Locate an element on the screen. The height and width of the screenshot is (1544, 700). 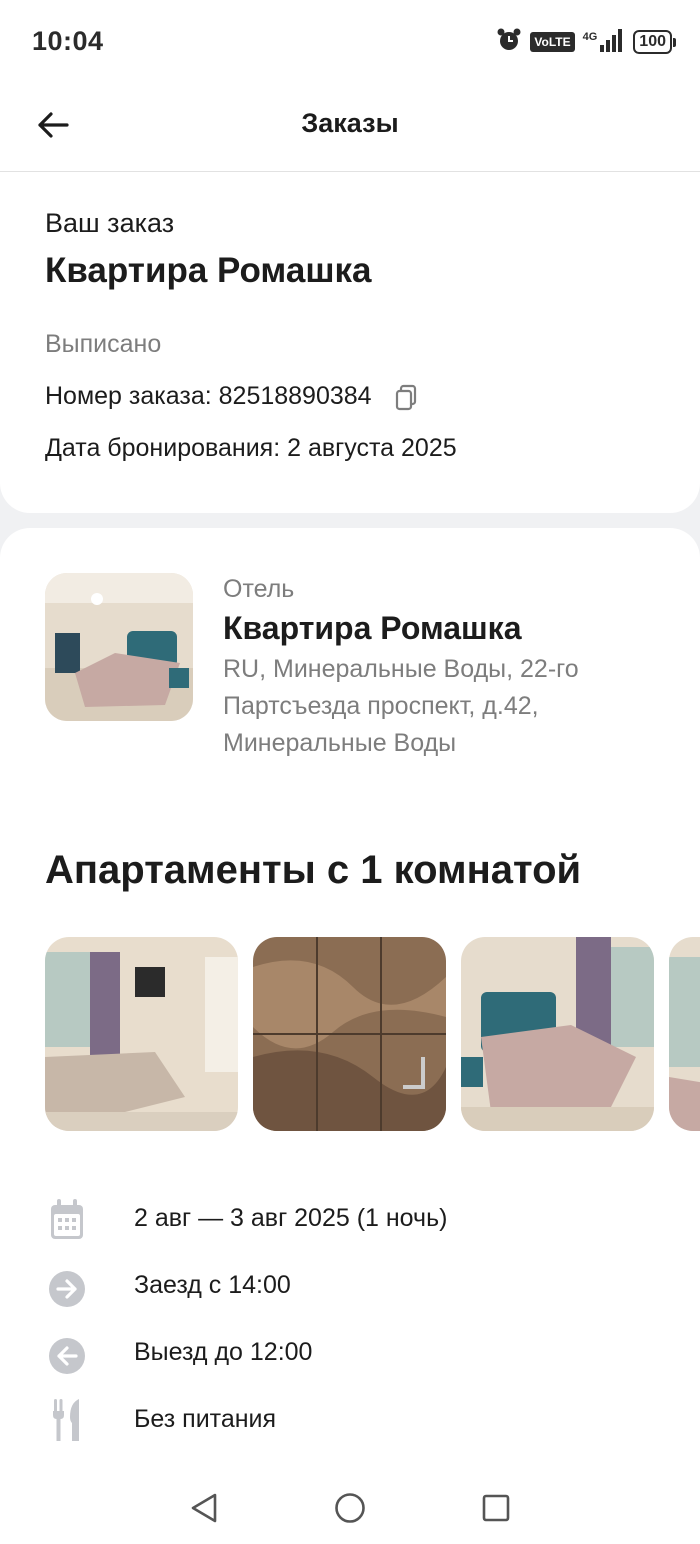
room-photo-gallery is located at coordinates (372, 1034).